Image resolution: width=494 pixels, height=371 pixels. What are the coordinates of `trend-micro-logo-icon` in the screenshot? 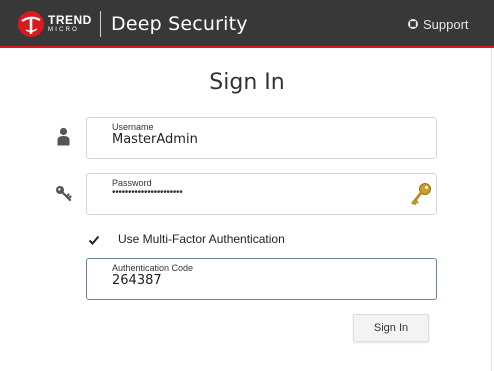 It's located at (31, 24).